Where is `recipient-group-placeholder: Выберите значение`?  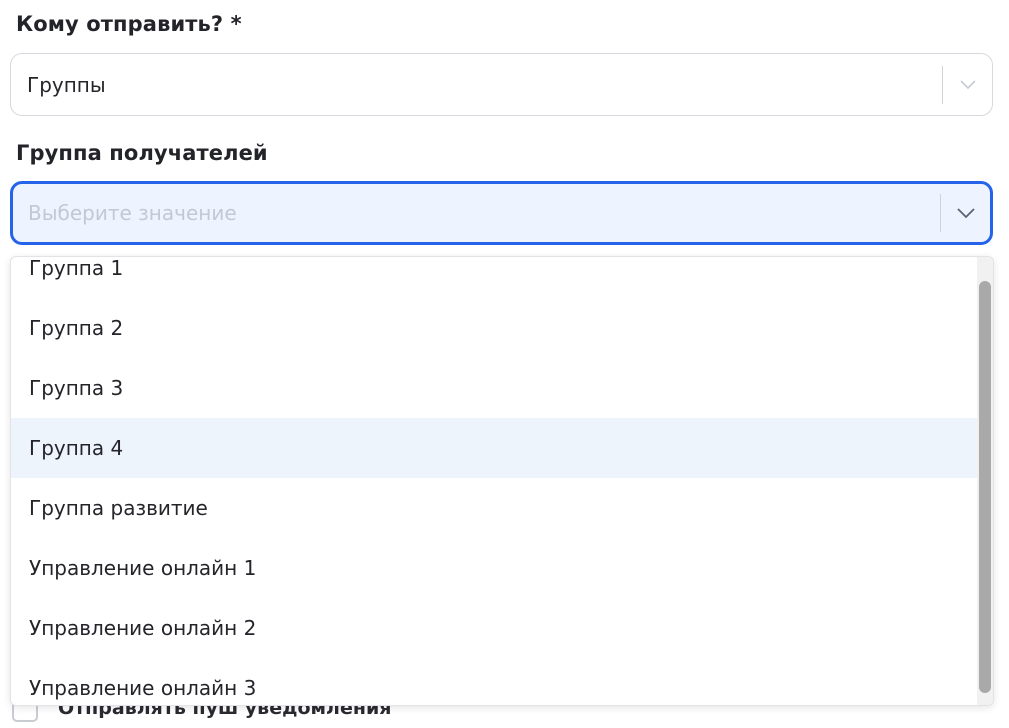
recipient-group-placeholder: Выберите значение is located at coordinates (132, 213).